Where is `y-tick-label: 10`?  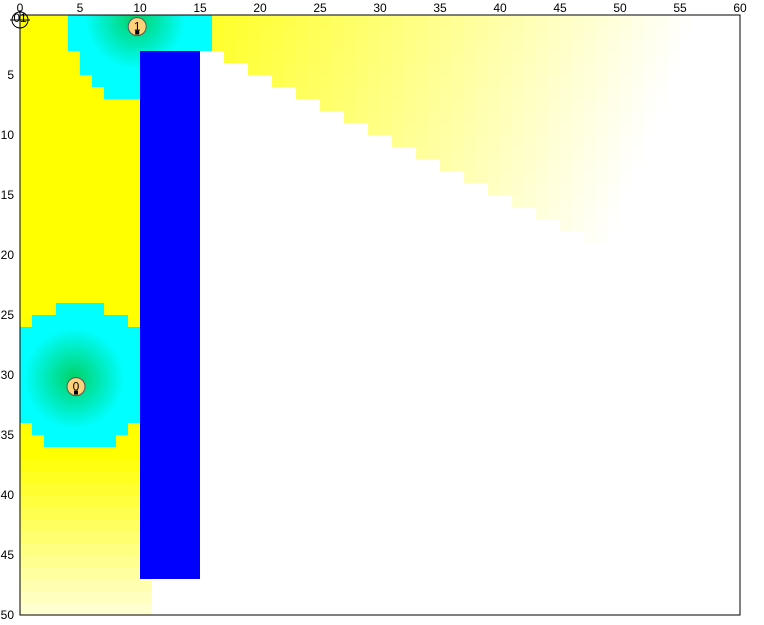
y-tick-label: 10 is located at coordinates (8, 135).